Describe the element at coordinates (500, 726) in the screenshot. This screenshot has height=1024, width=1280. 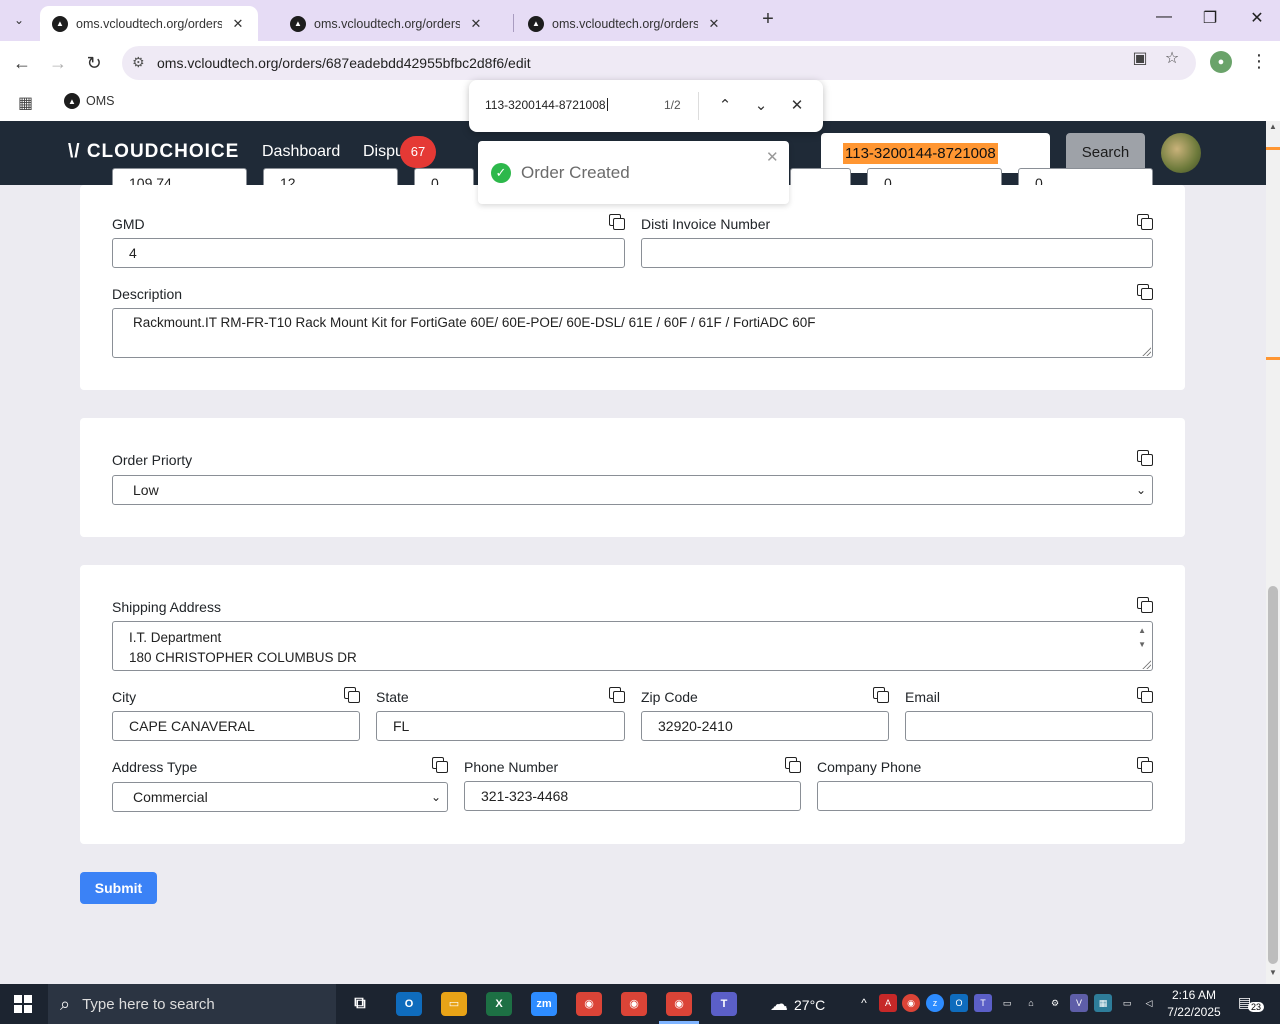
I see `state-input: FL` at that location.